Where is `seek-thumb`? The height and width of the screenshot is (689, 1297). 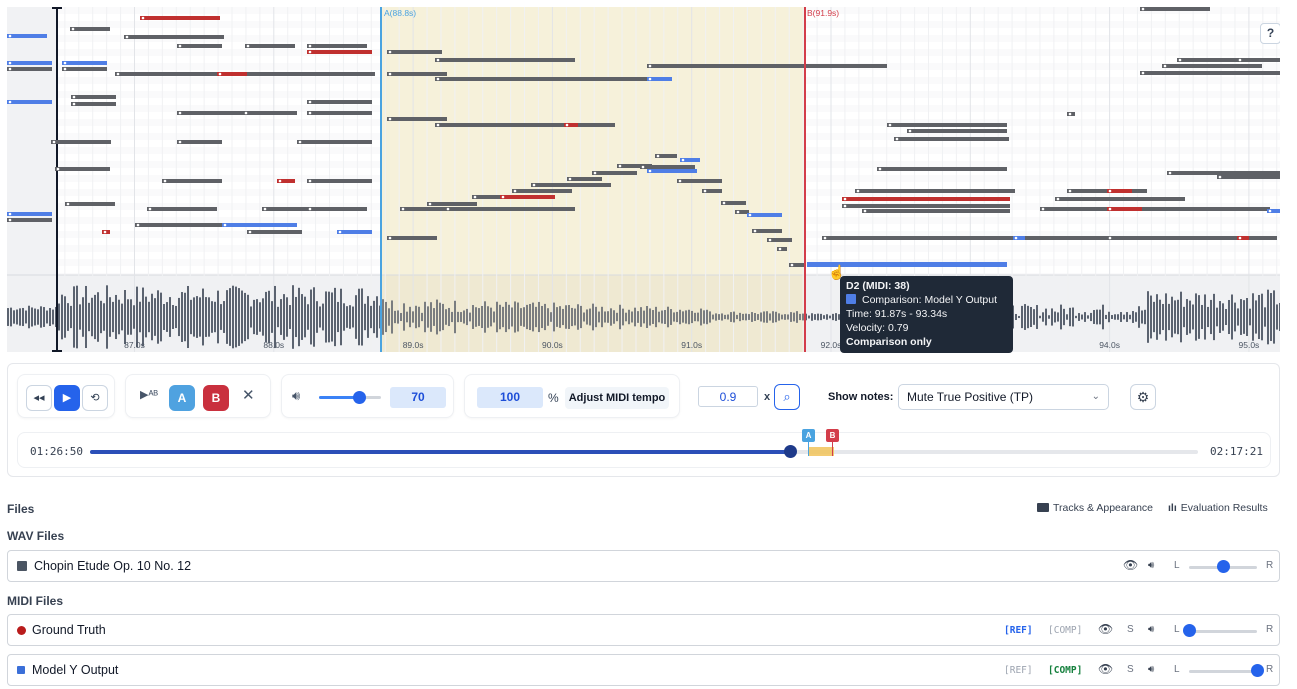
seek-thumb is located at coordinates (791, 451).